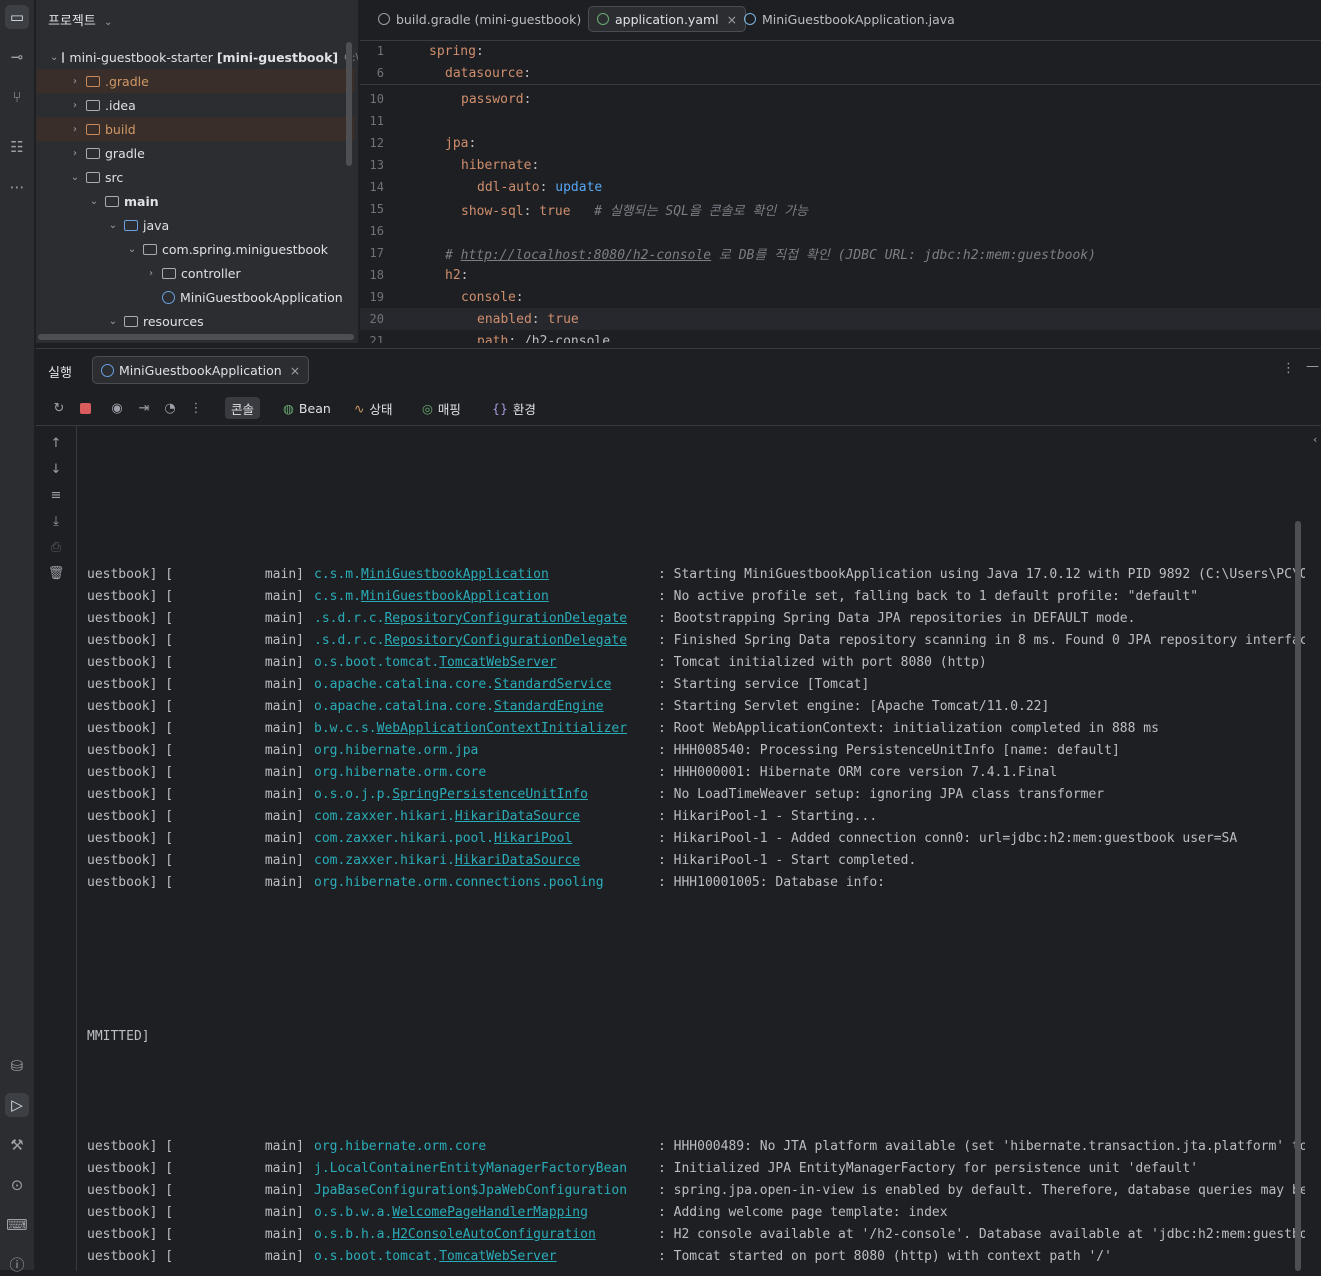  Describe the element at coordinates (1298, 896) in the screenshot. I see `console-scrollbar` at that location.